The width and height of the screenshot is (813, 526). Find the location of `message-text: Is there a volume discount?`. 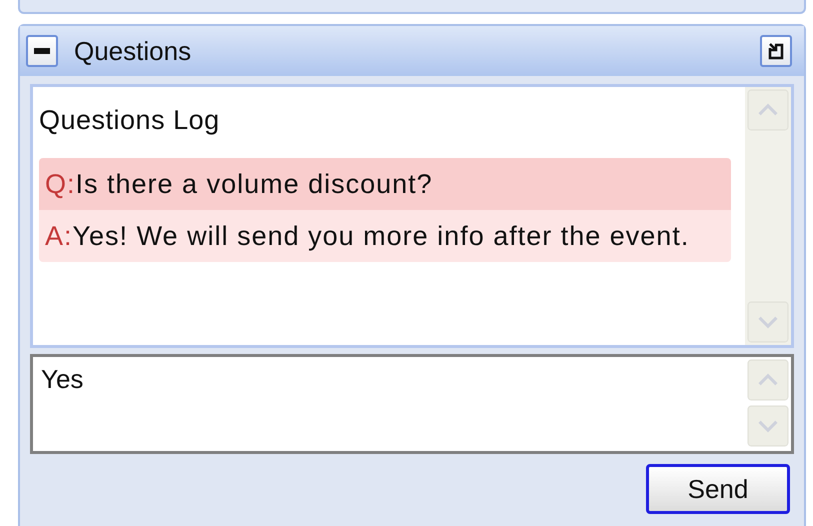

message-text: Is there a volume discount? is located at coordinates (254, 184).